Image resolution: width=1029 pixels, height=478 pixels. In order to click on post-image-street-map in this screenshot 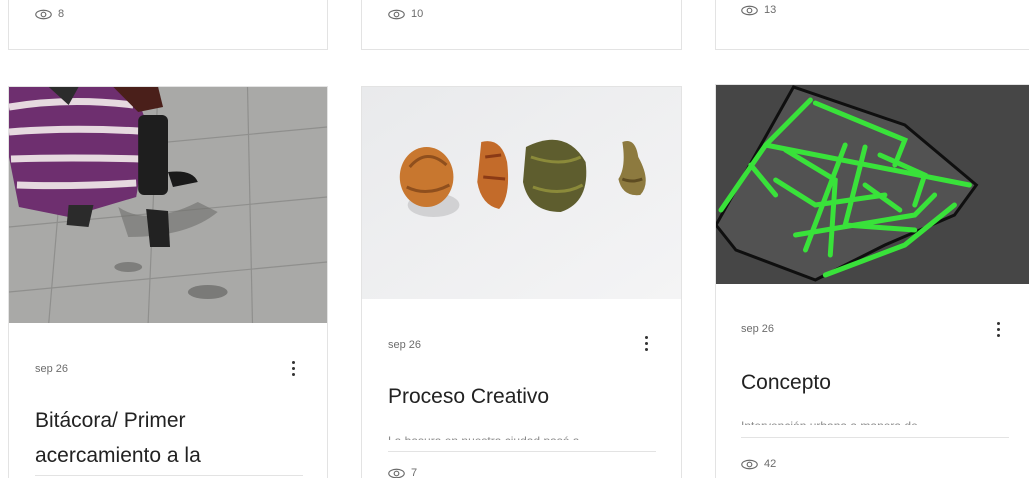, I will do `click(872, 184)`.